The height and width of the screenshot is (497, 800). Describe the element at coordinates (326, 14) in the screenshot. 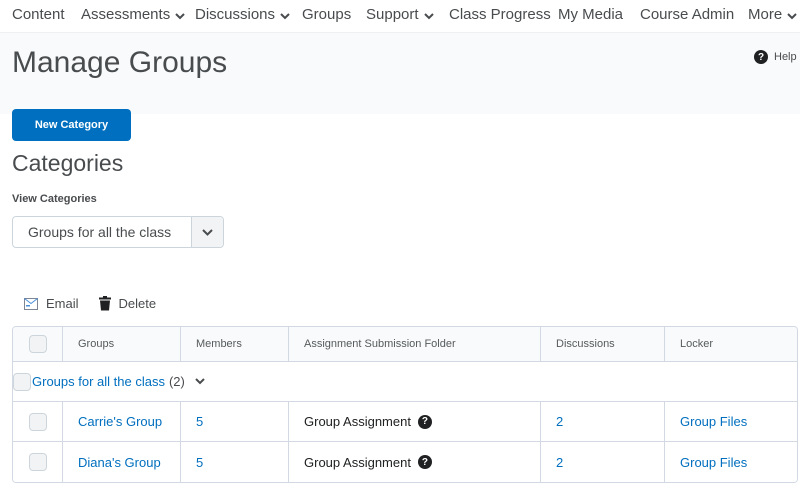

I see `nav-groups: Groups` at that location.